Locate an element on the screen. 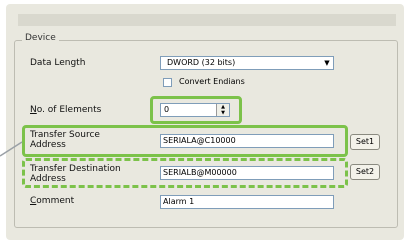 The width and height of the screenshot is (408, 244). data-length-label: Data Length is located at coordinates (58, 63).